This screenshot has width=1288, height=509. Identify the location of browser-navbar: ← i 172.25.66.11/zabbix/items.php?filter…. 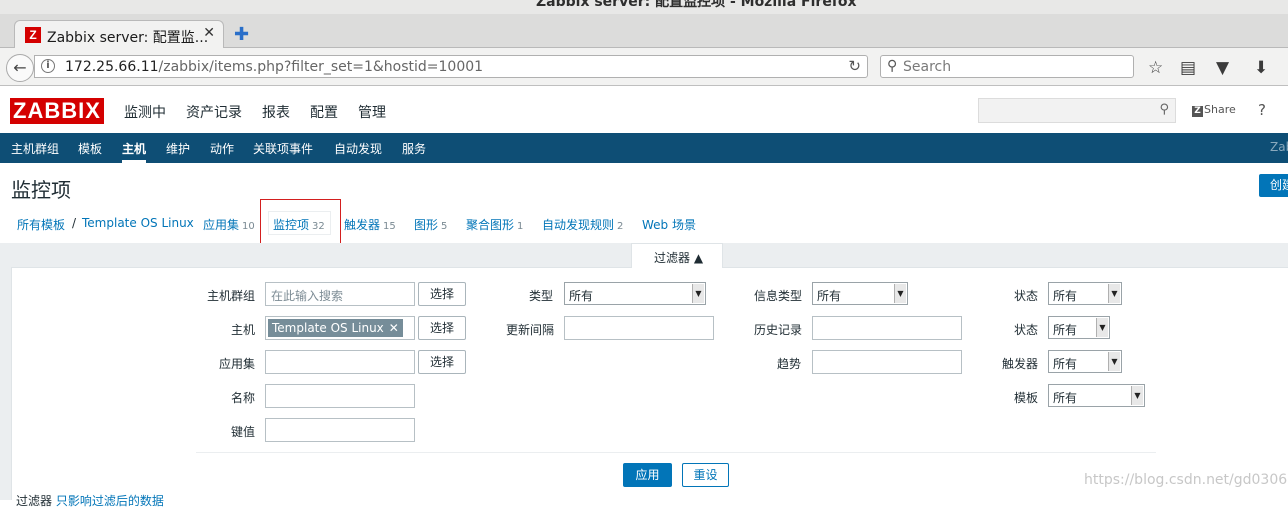
(644, 67).